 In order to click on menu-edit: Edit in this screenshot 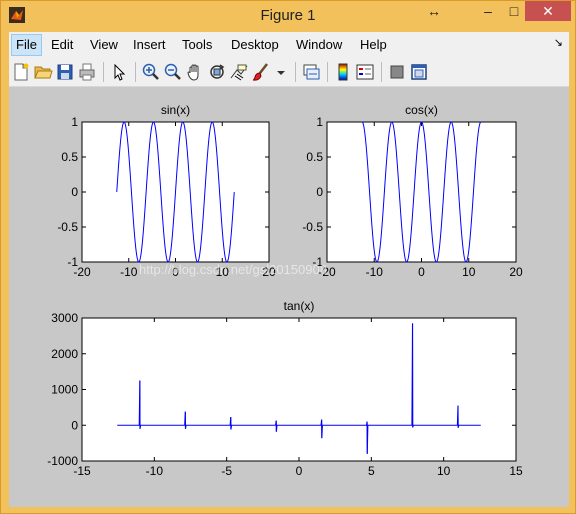, I will do `click(62, 45)`.